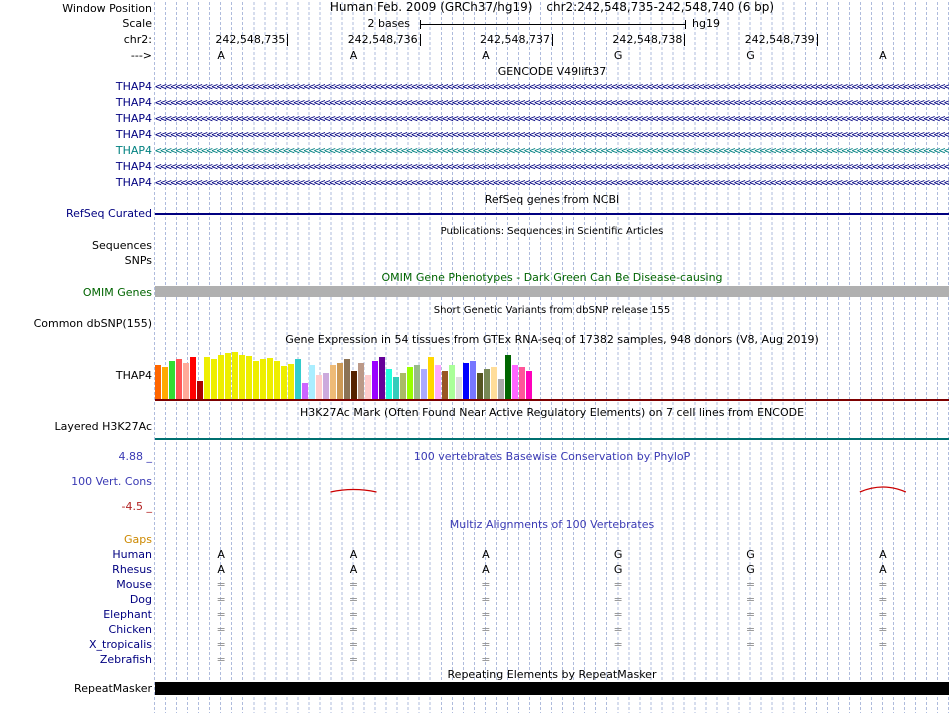 The width and height of the screenshot is (950, 713). Describe the element at coordinates (134, 584) in the screenshot. I see `multiz-species-label: Mouse` at that location.